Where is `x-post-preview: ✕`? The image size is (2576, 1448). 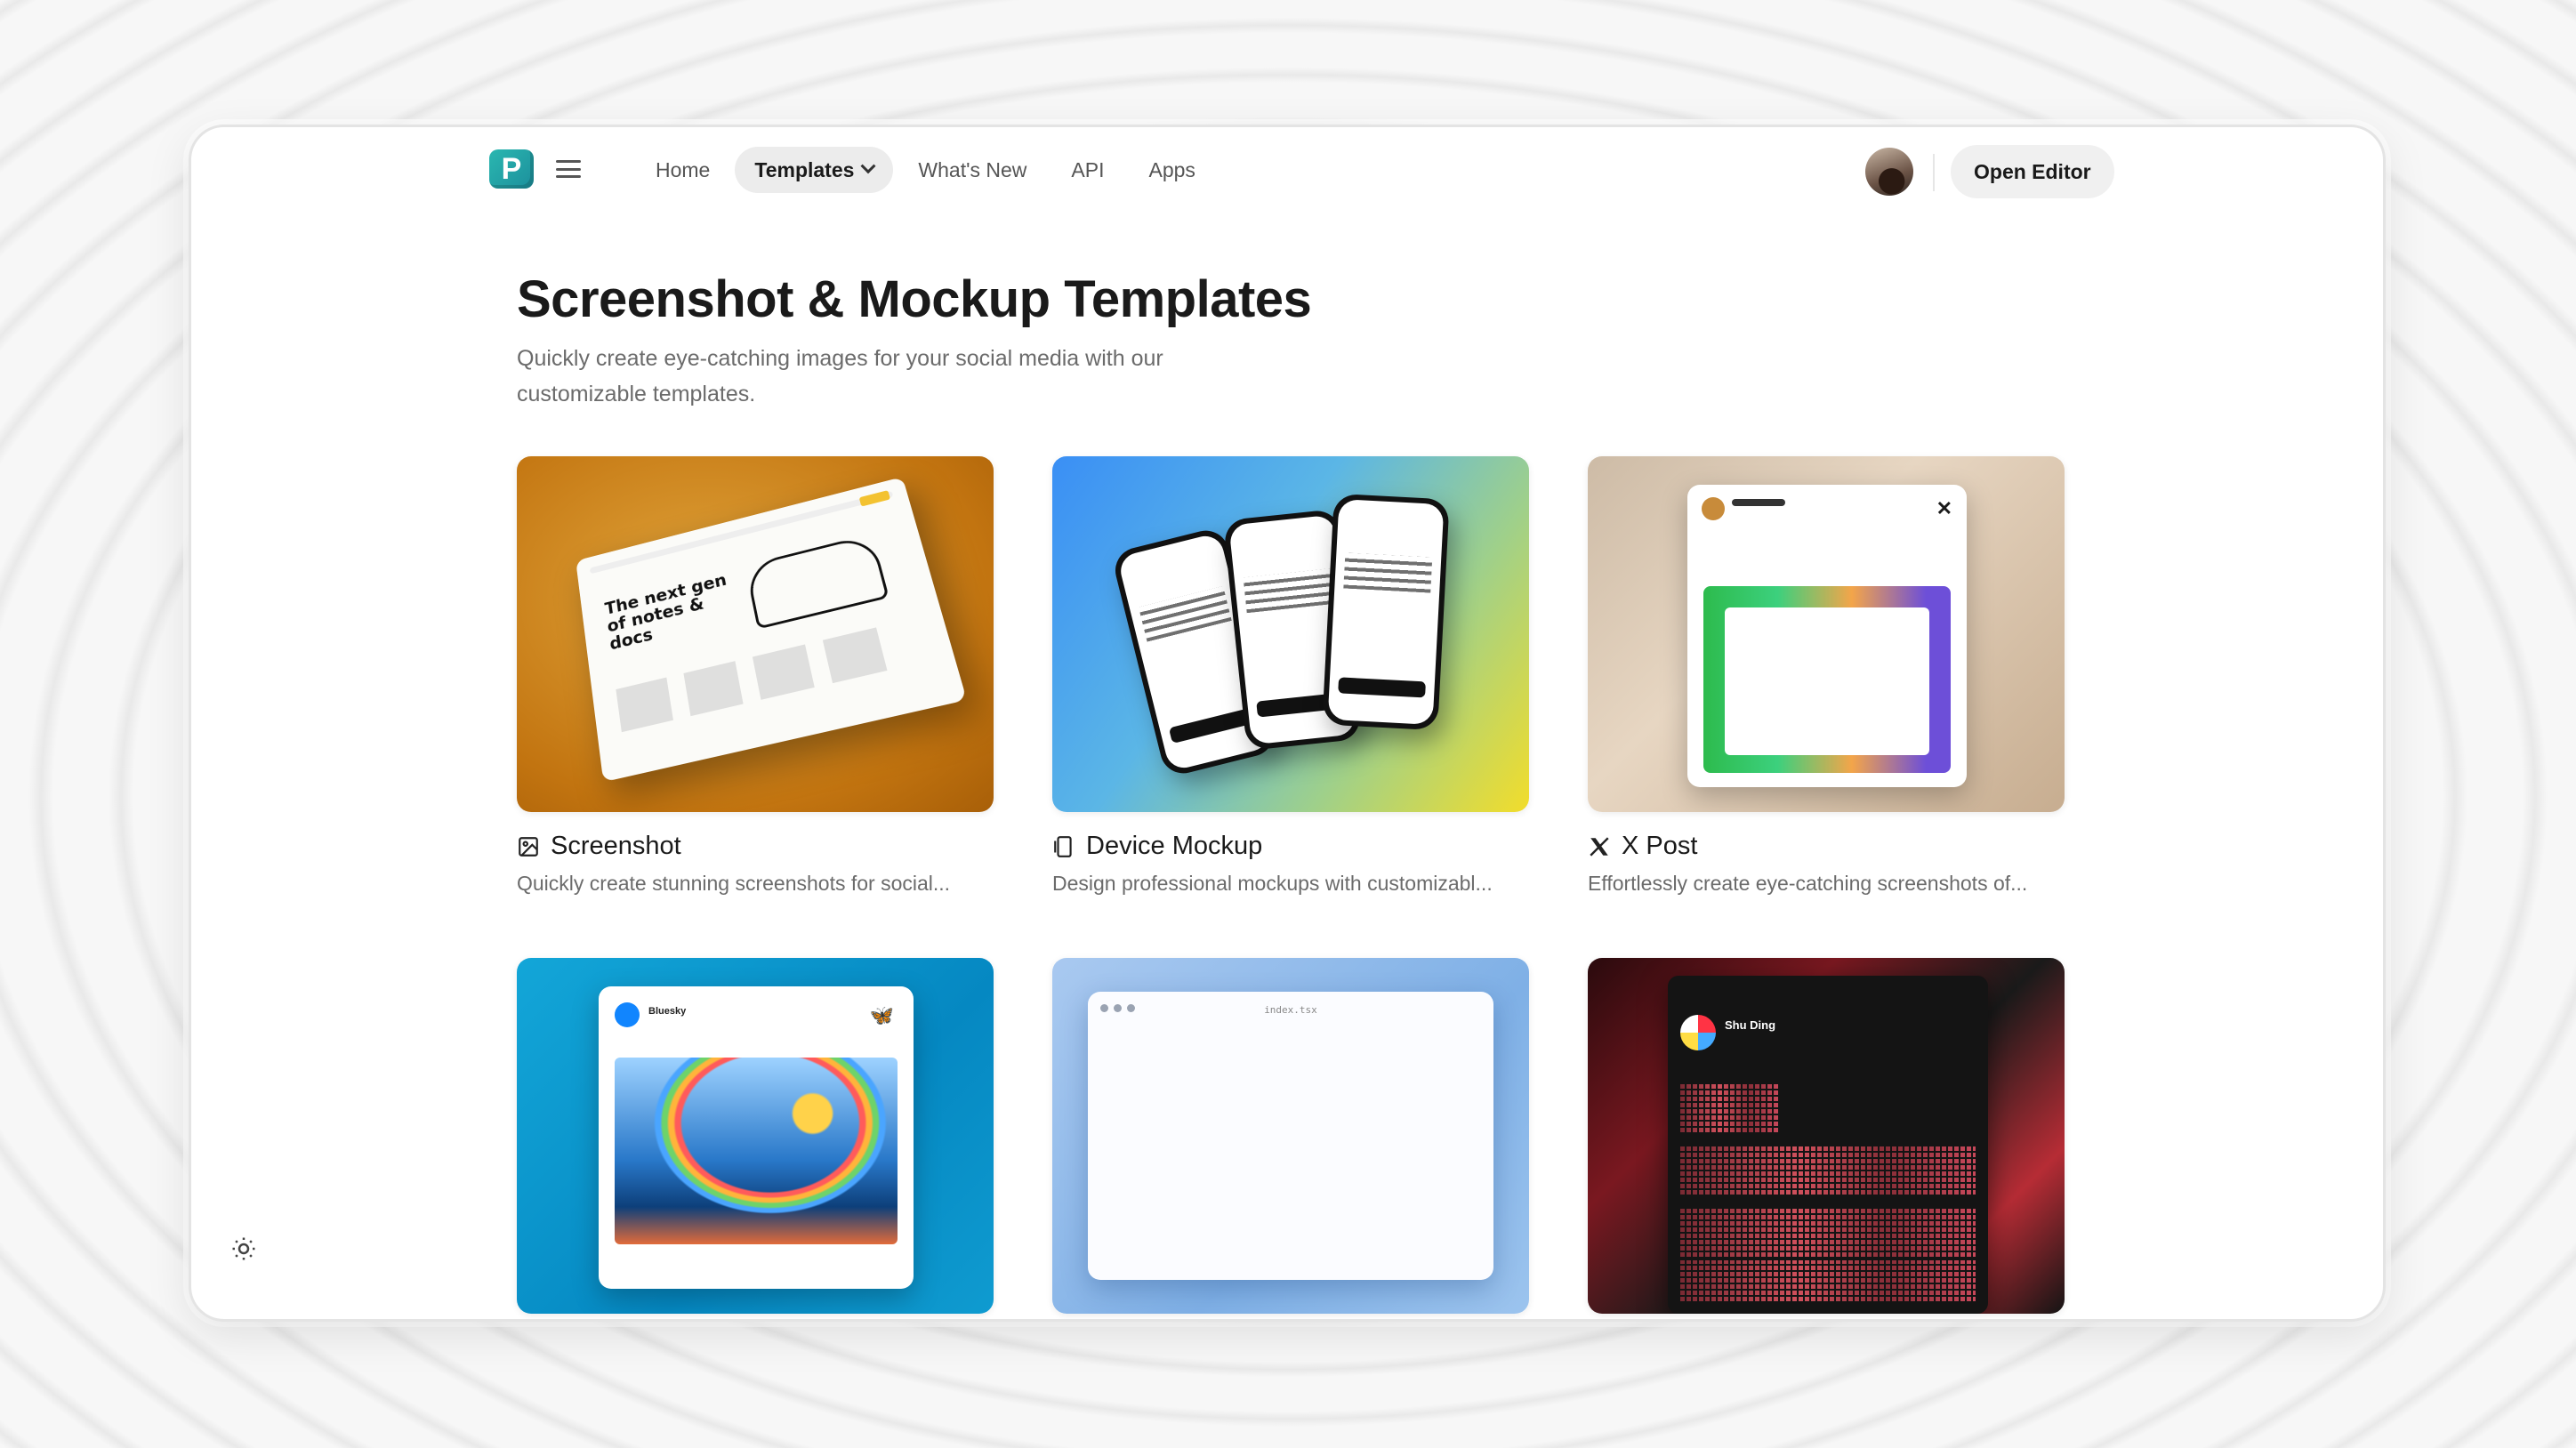 x-post-preview: ✕ is located at coordinates (1827, 636).